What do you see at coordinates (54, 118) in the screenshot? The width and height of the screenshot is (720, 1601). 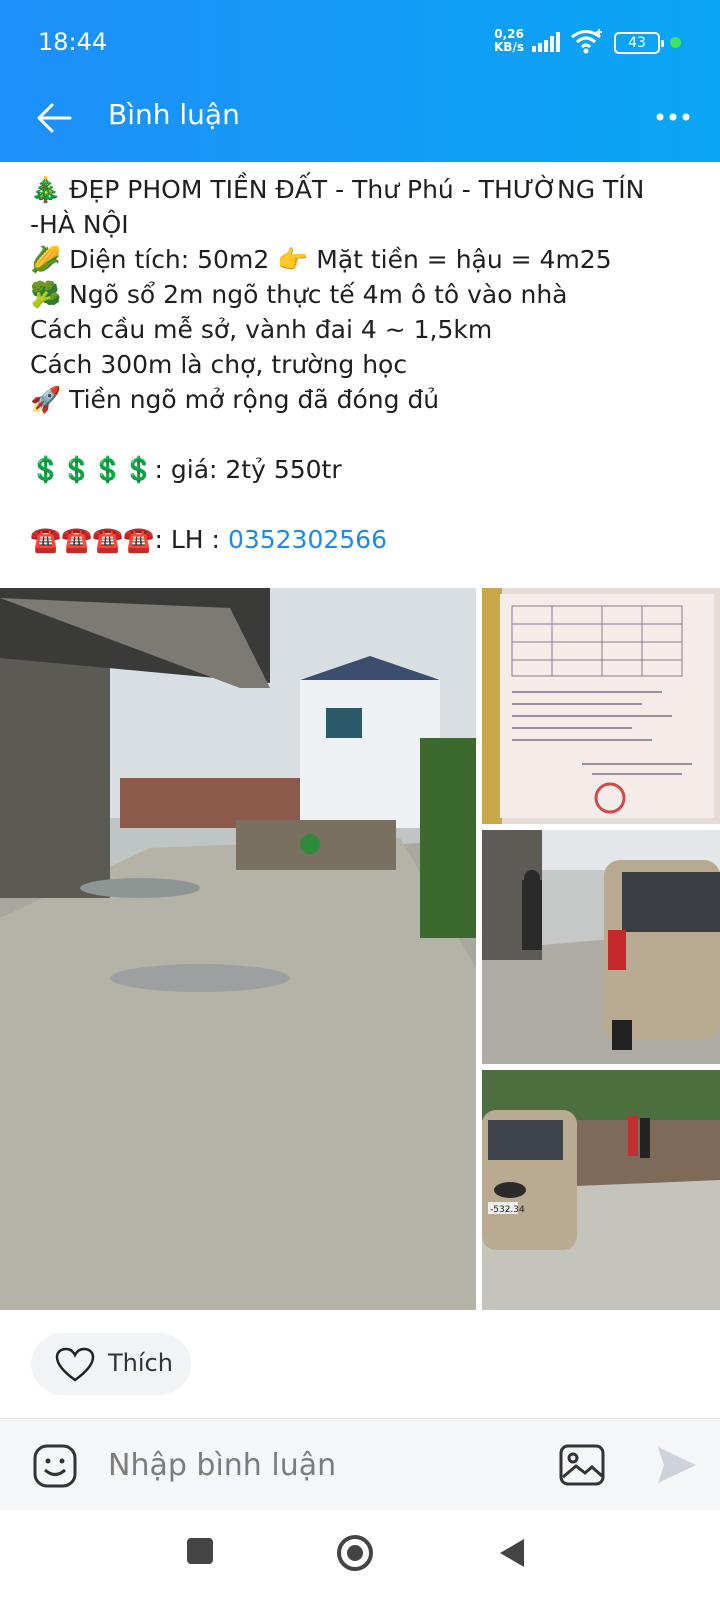 I see `back-arrow-icon` at bounding box center [54, 118].